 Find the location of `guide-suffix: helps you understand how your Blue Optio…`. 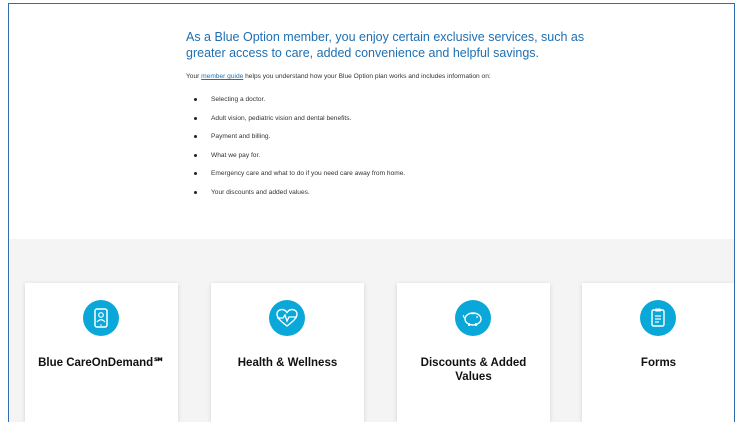

guide-suffix: helps you understand how your Blue Optio… is located at coordinates (367, 76).